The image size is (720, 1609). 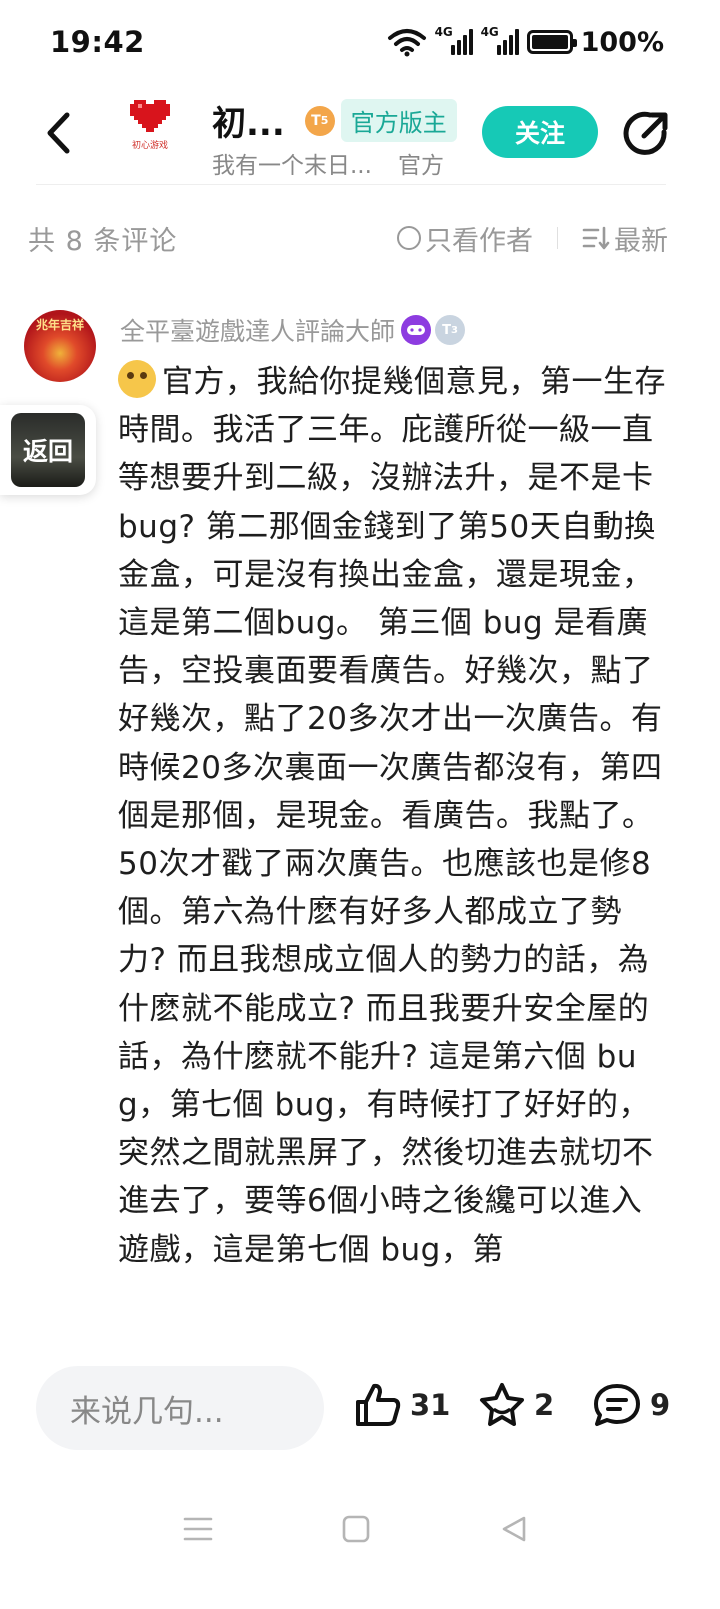 What do you see at coordinates (596, 238) in the screenshot?
I see `sort-icon` at bounding box center [596, 238].